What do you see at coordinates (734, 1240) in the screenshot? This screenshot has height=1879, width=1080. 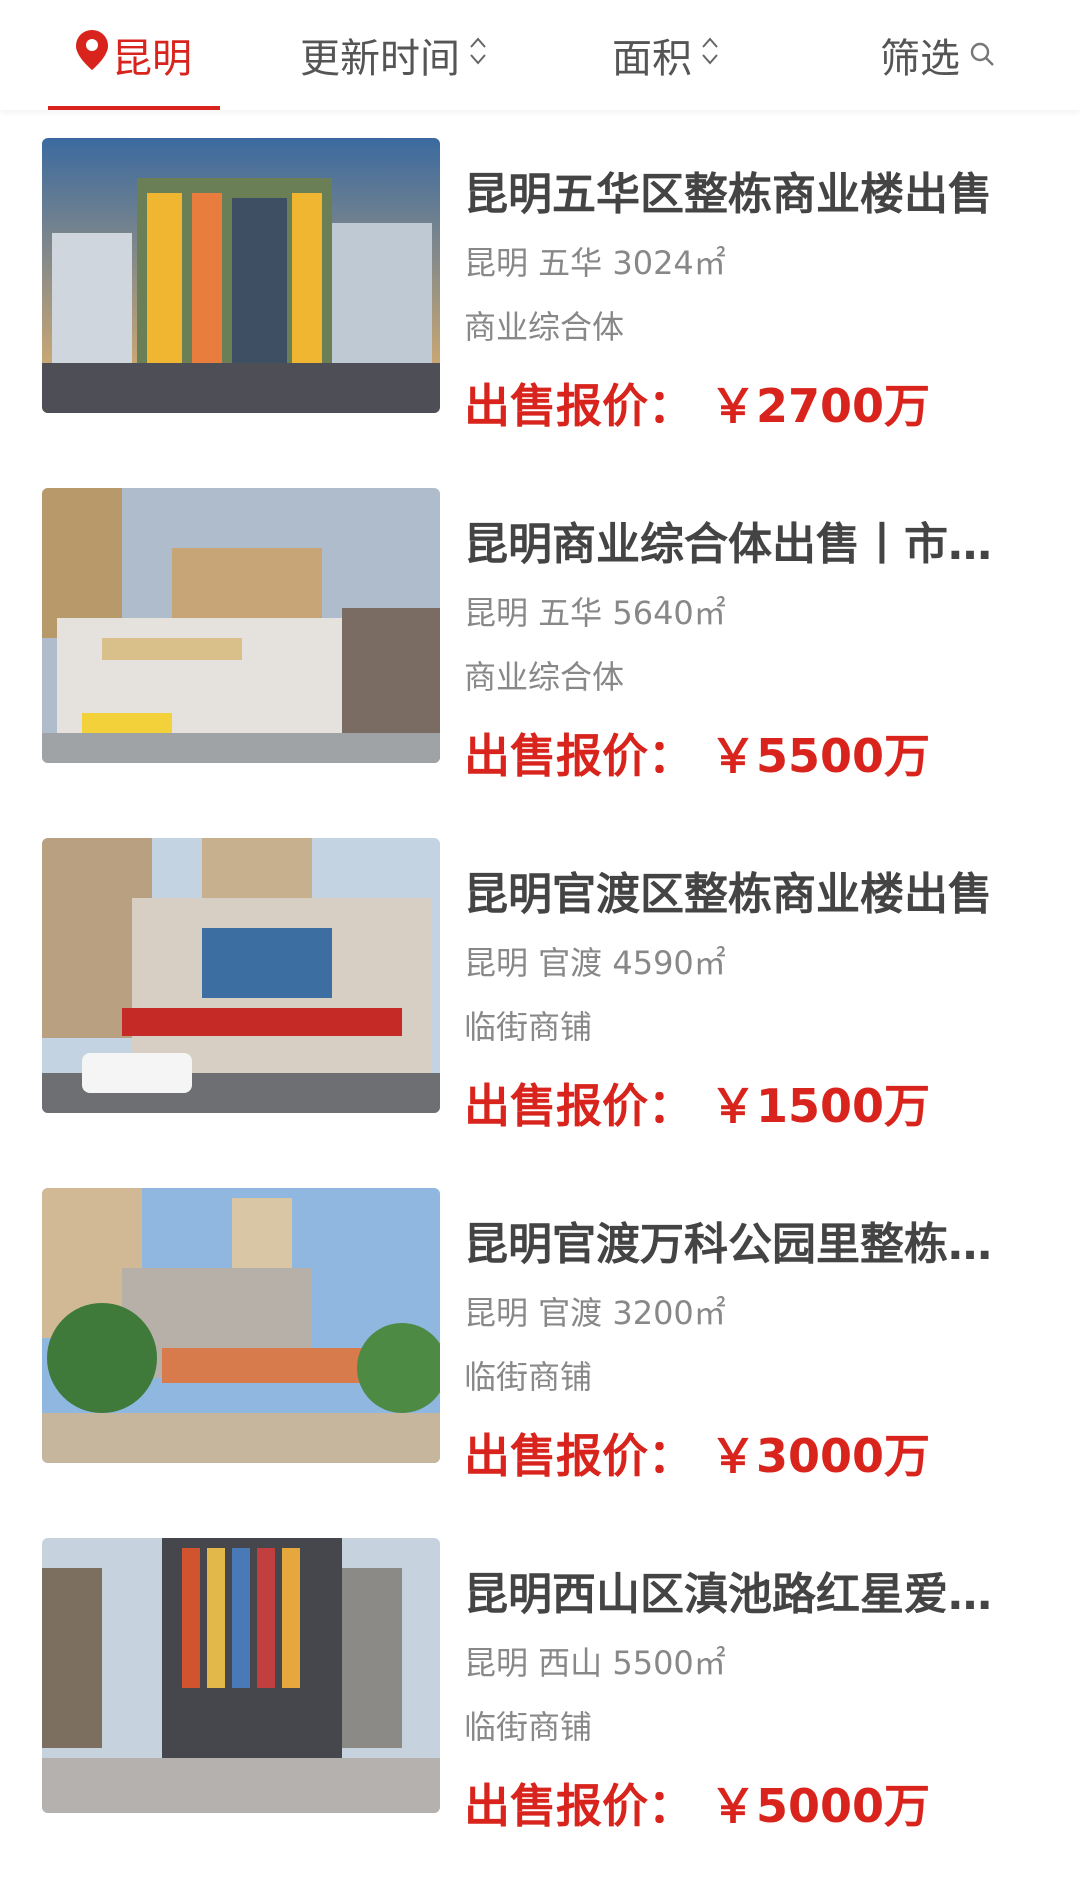 I see `listing-title: 昆明官渡万科公园里整栋商业` at bounding box center [734, 1240].